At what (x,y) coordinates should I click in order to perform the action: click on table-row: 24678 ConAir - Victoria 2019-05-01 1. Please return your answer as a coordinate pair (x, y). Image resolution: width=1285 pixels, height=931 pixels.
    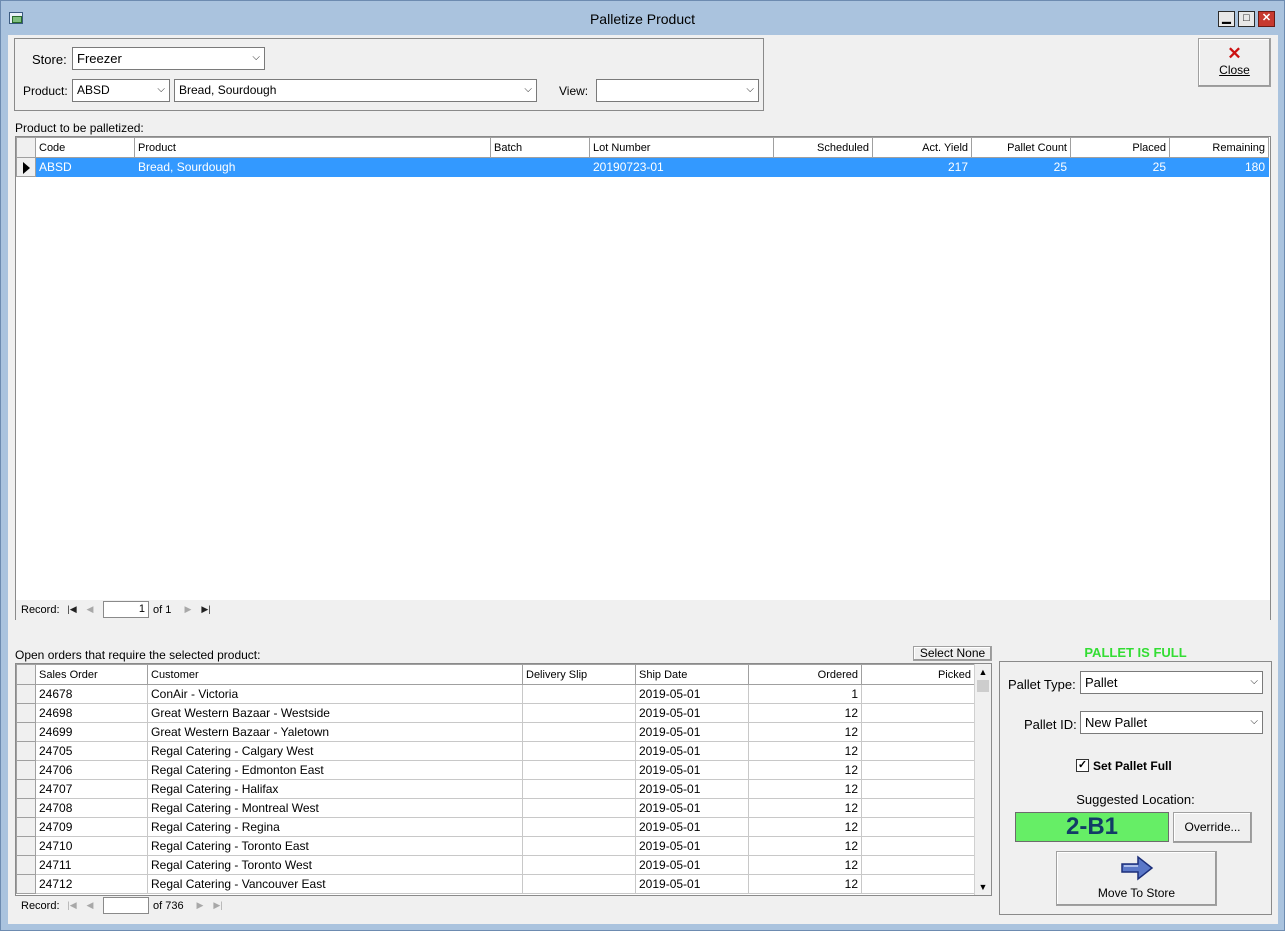
    Looking at the image, I should click on (495, 694).